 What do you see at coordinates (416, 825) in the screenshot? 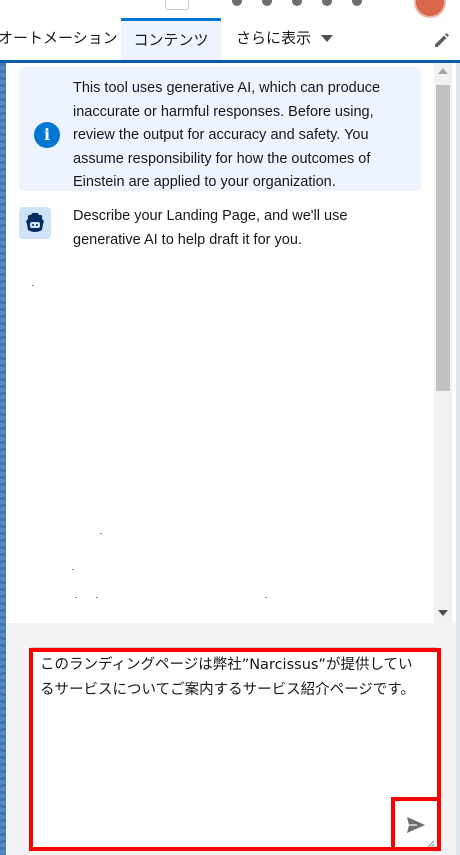
I see `send-icon` at bounding box center [416, 825].